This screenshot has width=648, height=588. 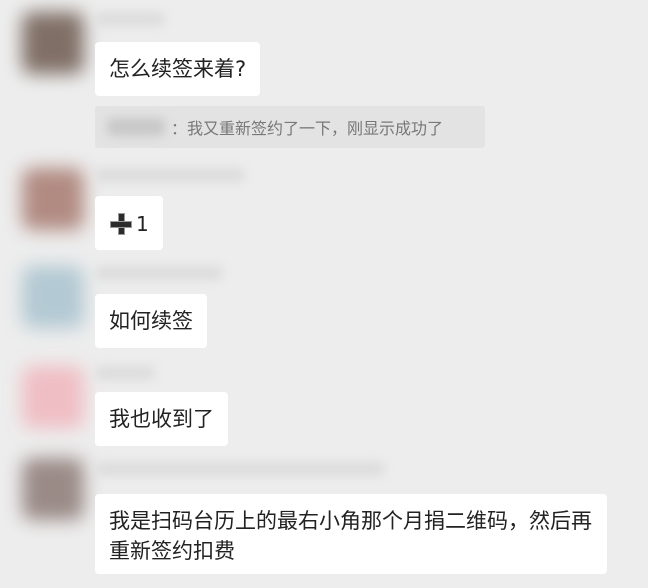 I want to click on quoted-reply: ：我又重新签约了一下，刚显示成功了, so click(x=290, y=127).